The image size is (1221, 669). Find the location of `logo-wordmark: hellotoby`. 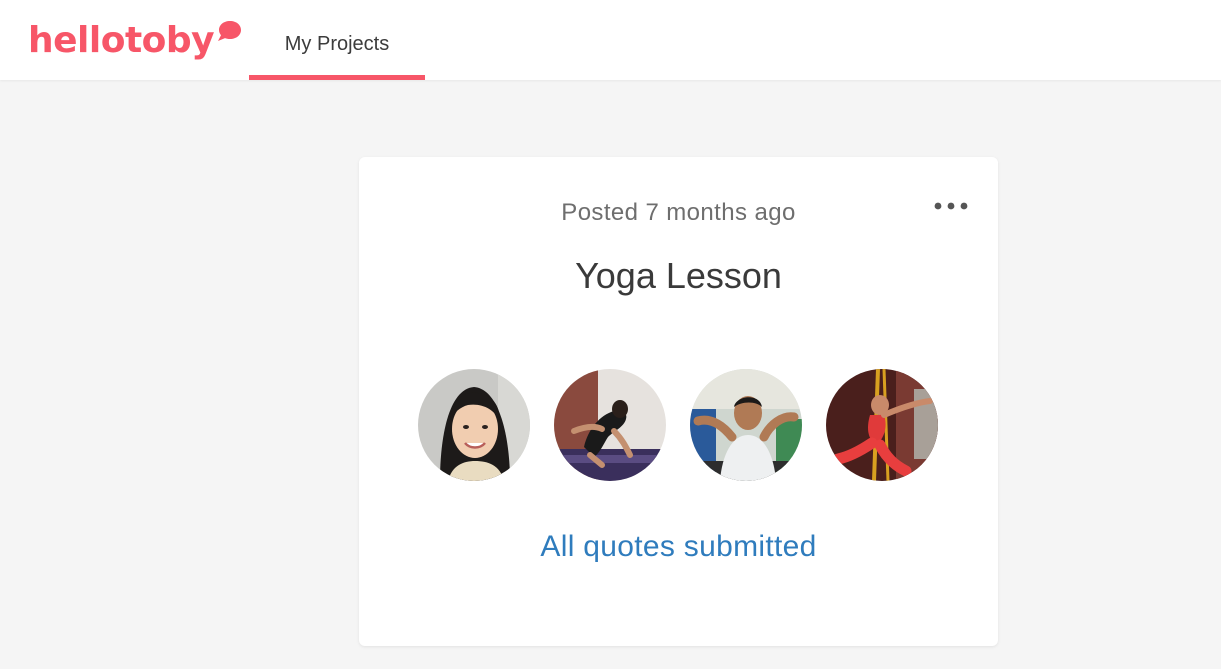

logo-wordmark: hellotoby is located at coordinates (121, 40).